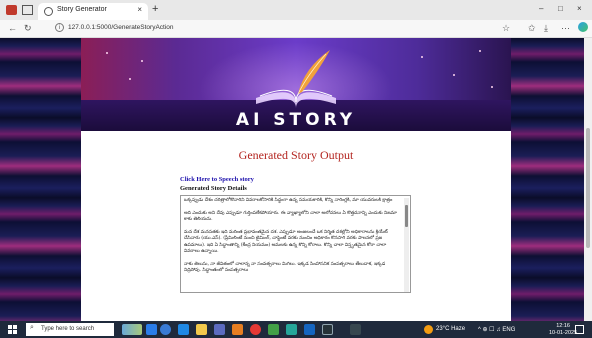 The height and width of the screenshot is (338, 592). I want to click on browser-tab-bar: Story Generator × + – □ ×, so click(296, 10).